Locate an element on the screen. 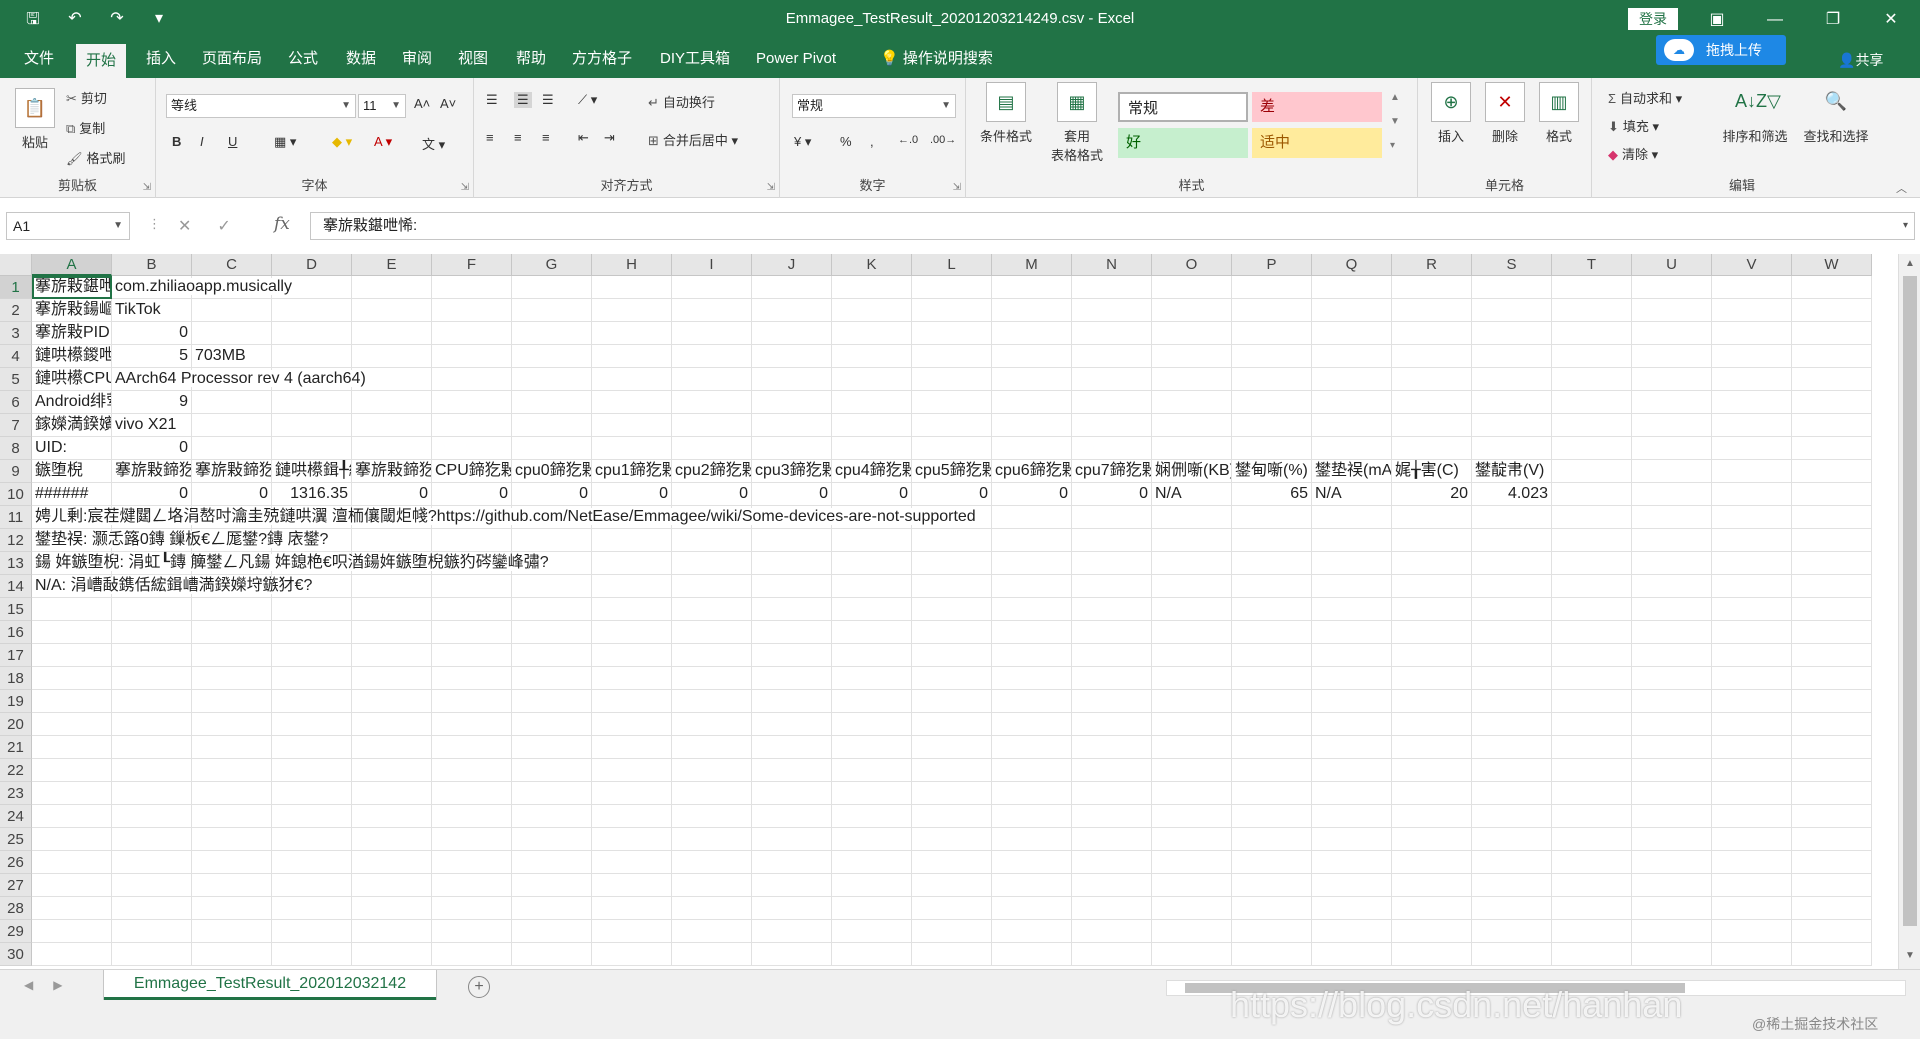 Image resolution: width=1920 pixels, height=1039 pixels. cell-l29 is located at coordinates (952, 931).